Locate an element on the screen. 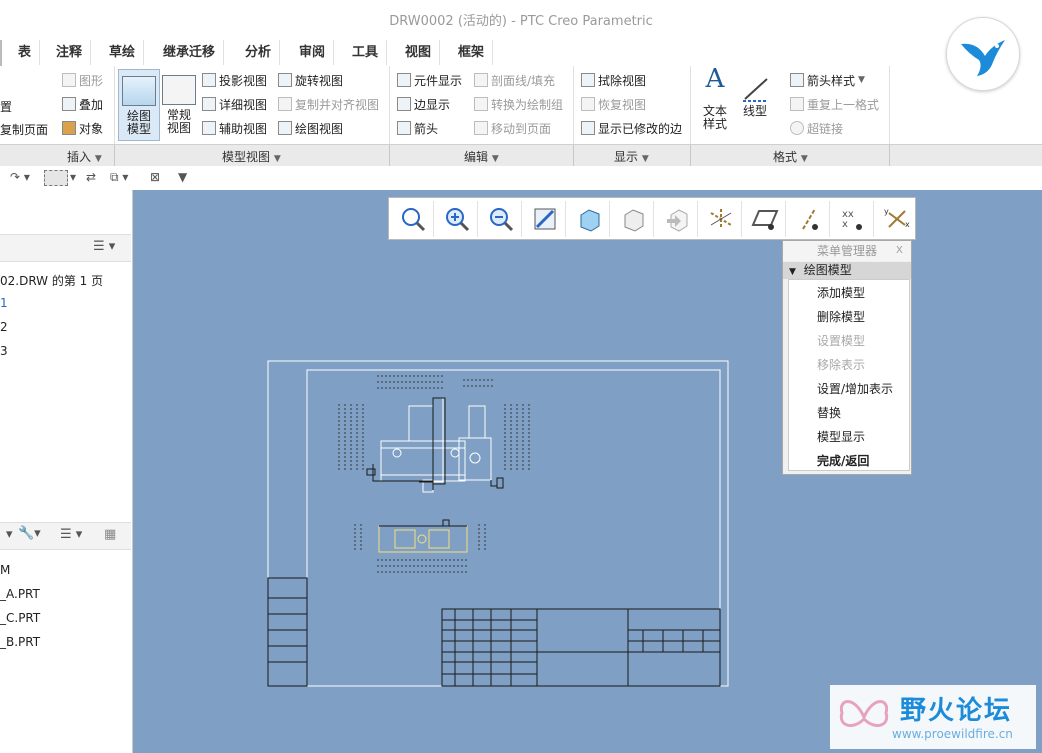 This screenshot has width=1042, height=753. copy-align-view-button: 复制并对齐视图 is located at coordinates (328, 104).